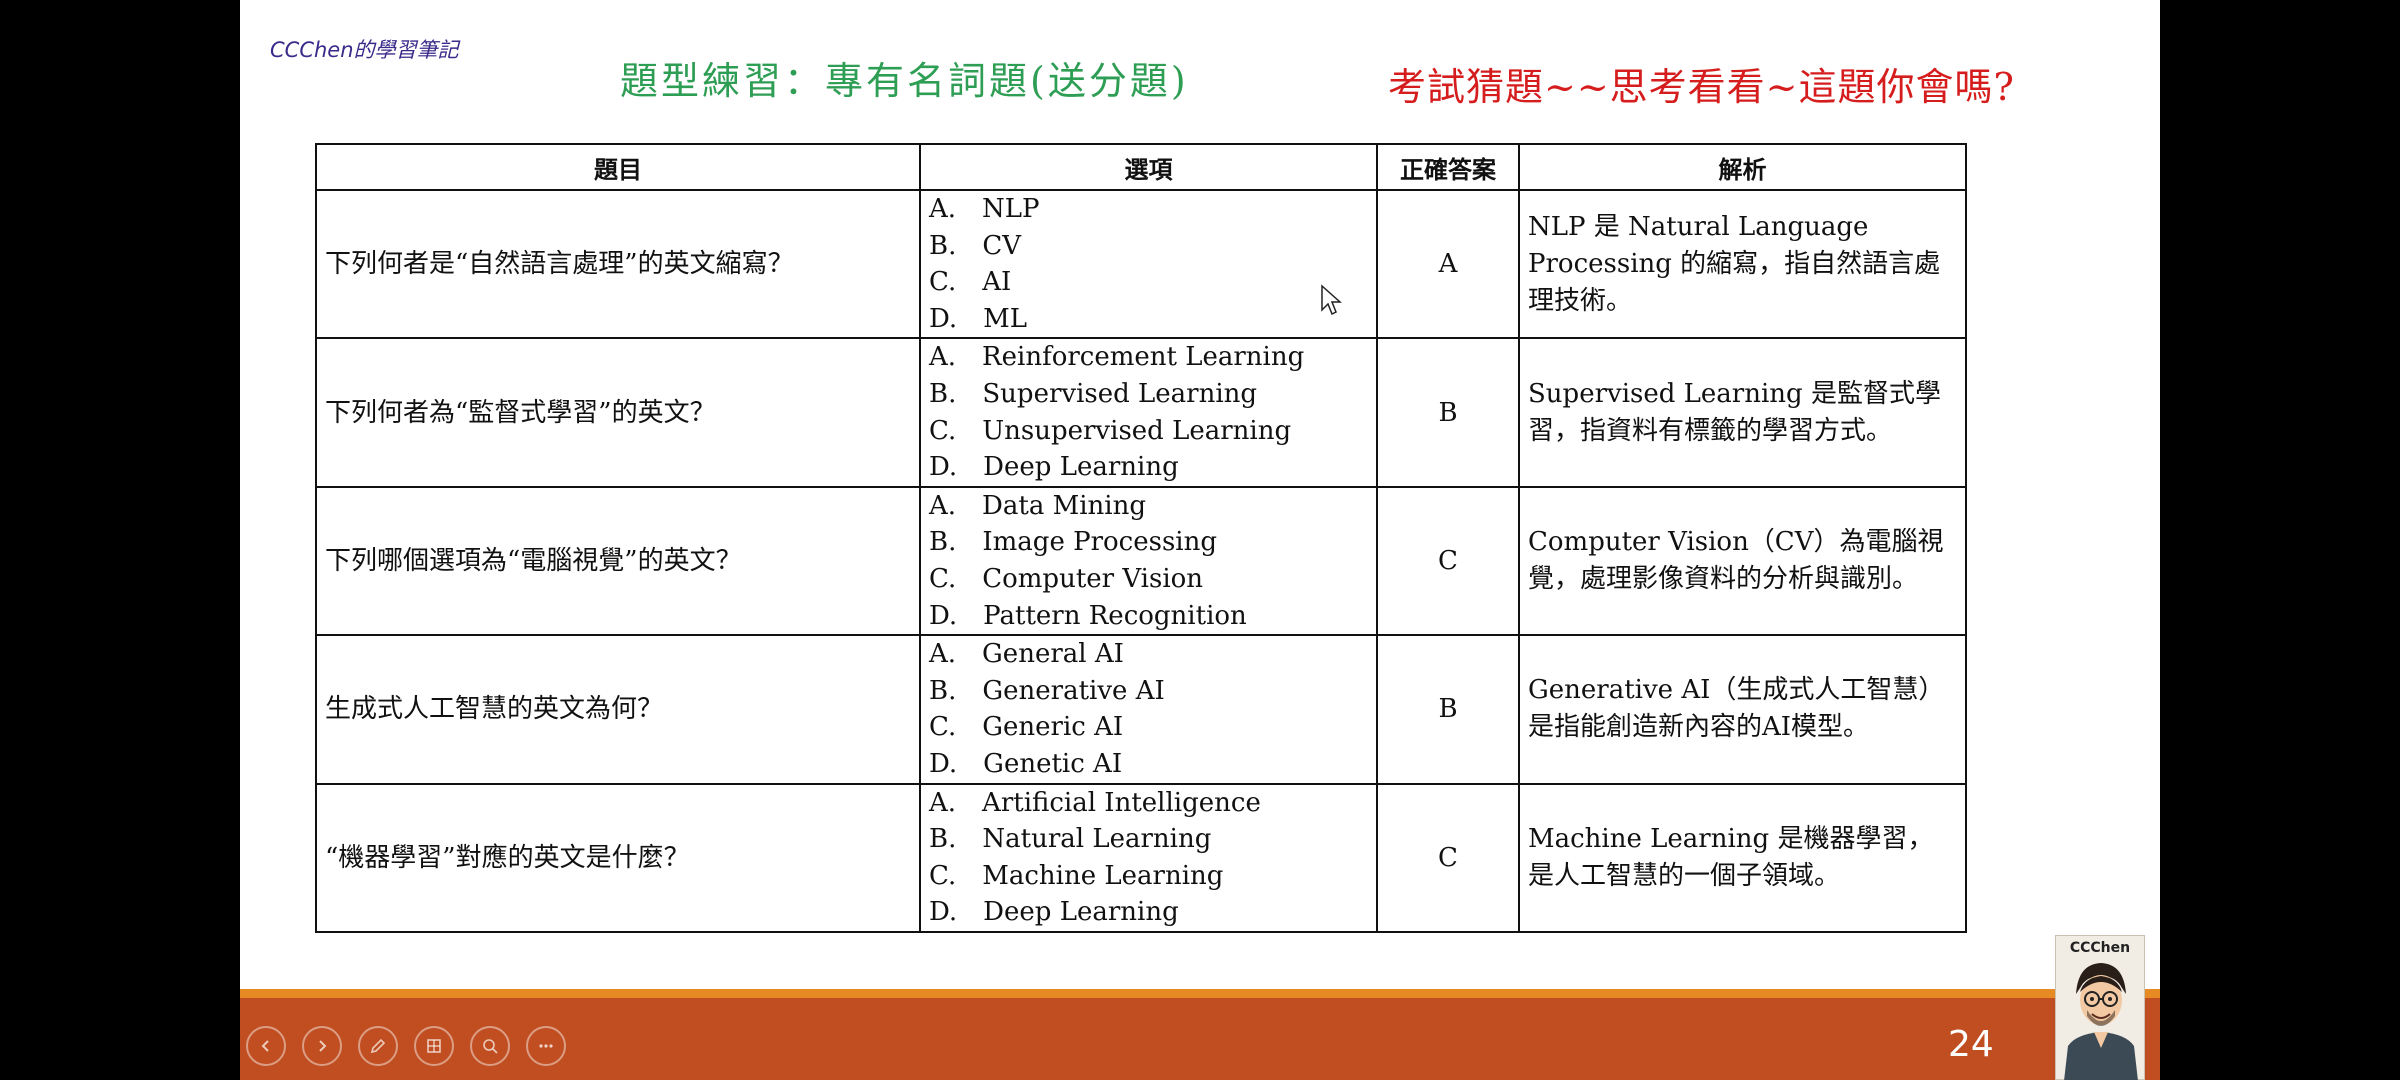  What do you see at coordinates (1742, 412) in the screenshot?
I see `explanation-cell: Supervised Learning 是監督式學習，指資料有標籤的學習方式。` at bounding box center [1742, 412].